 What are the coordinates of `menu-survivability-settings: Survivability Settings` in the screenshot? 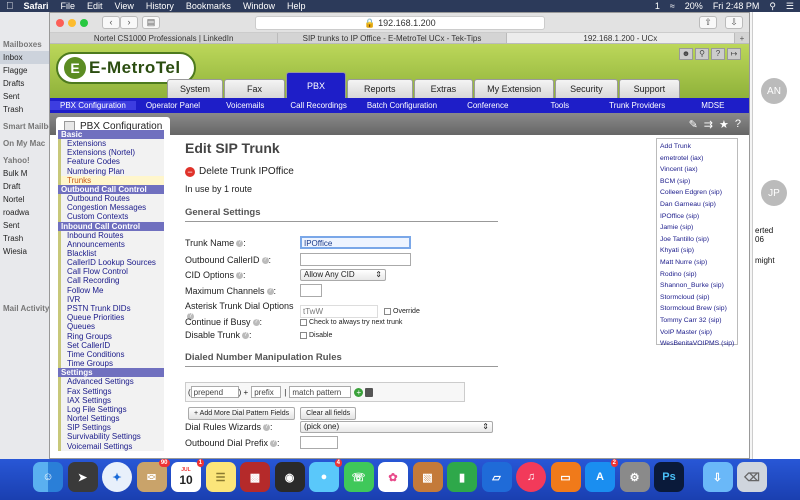 It's located at (111, 437).